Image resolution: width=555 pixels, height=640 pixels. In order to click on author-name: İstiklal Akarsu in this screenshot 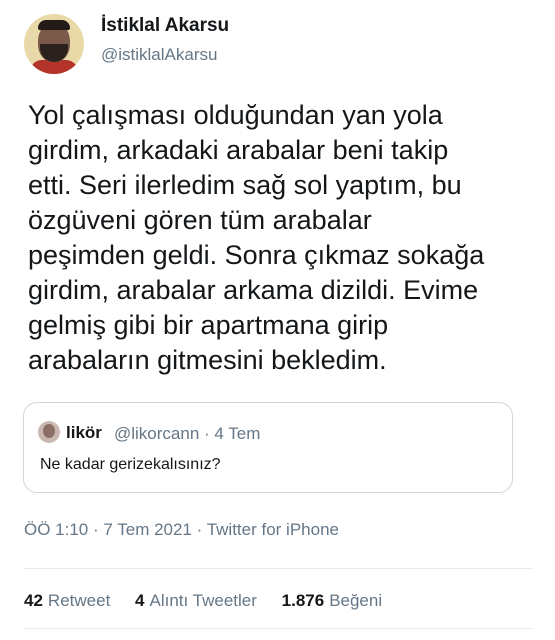, I will do `click(165, 26)`.